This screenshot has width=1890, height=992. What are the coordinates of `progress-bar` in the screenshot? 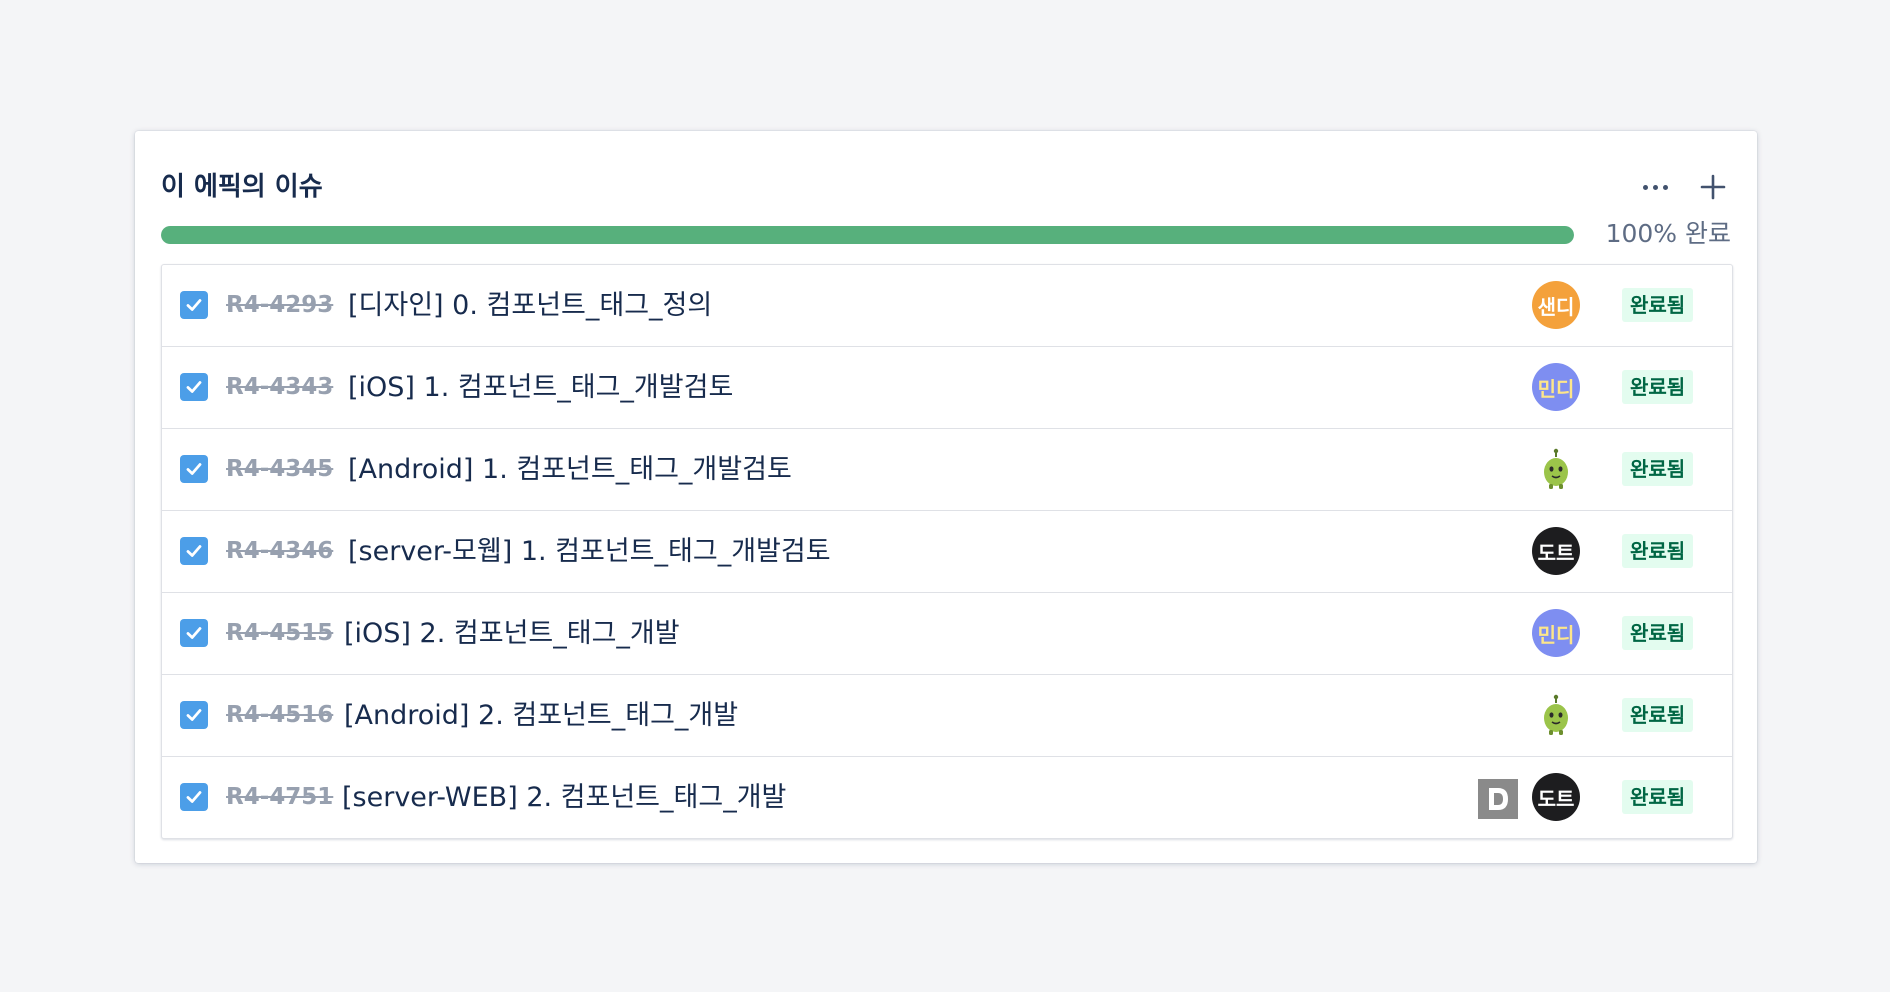 It's located at (867, 235).